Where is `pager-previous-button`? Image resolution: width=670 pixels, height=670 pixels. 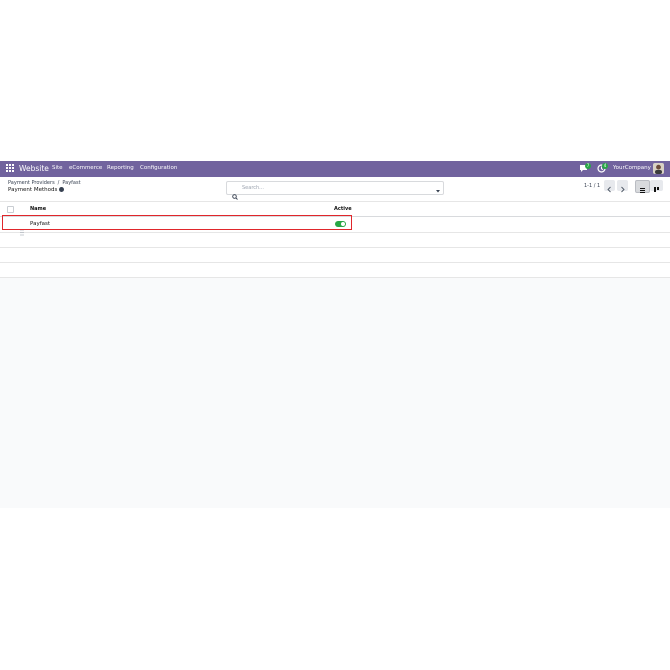 pager-previous-button is located at coordinates (609, 186).